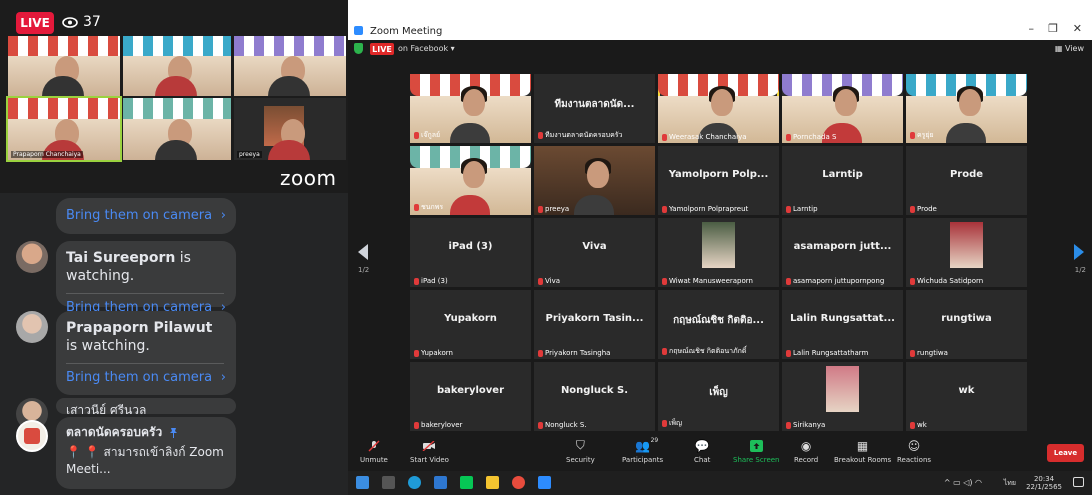  What do you see at coordinates (470, 324) in the screenshot?
I see `participant-tile: Yupakorn Yupakorn` at bounding box center [470, 324].